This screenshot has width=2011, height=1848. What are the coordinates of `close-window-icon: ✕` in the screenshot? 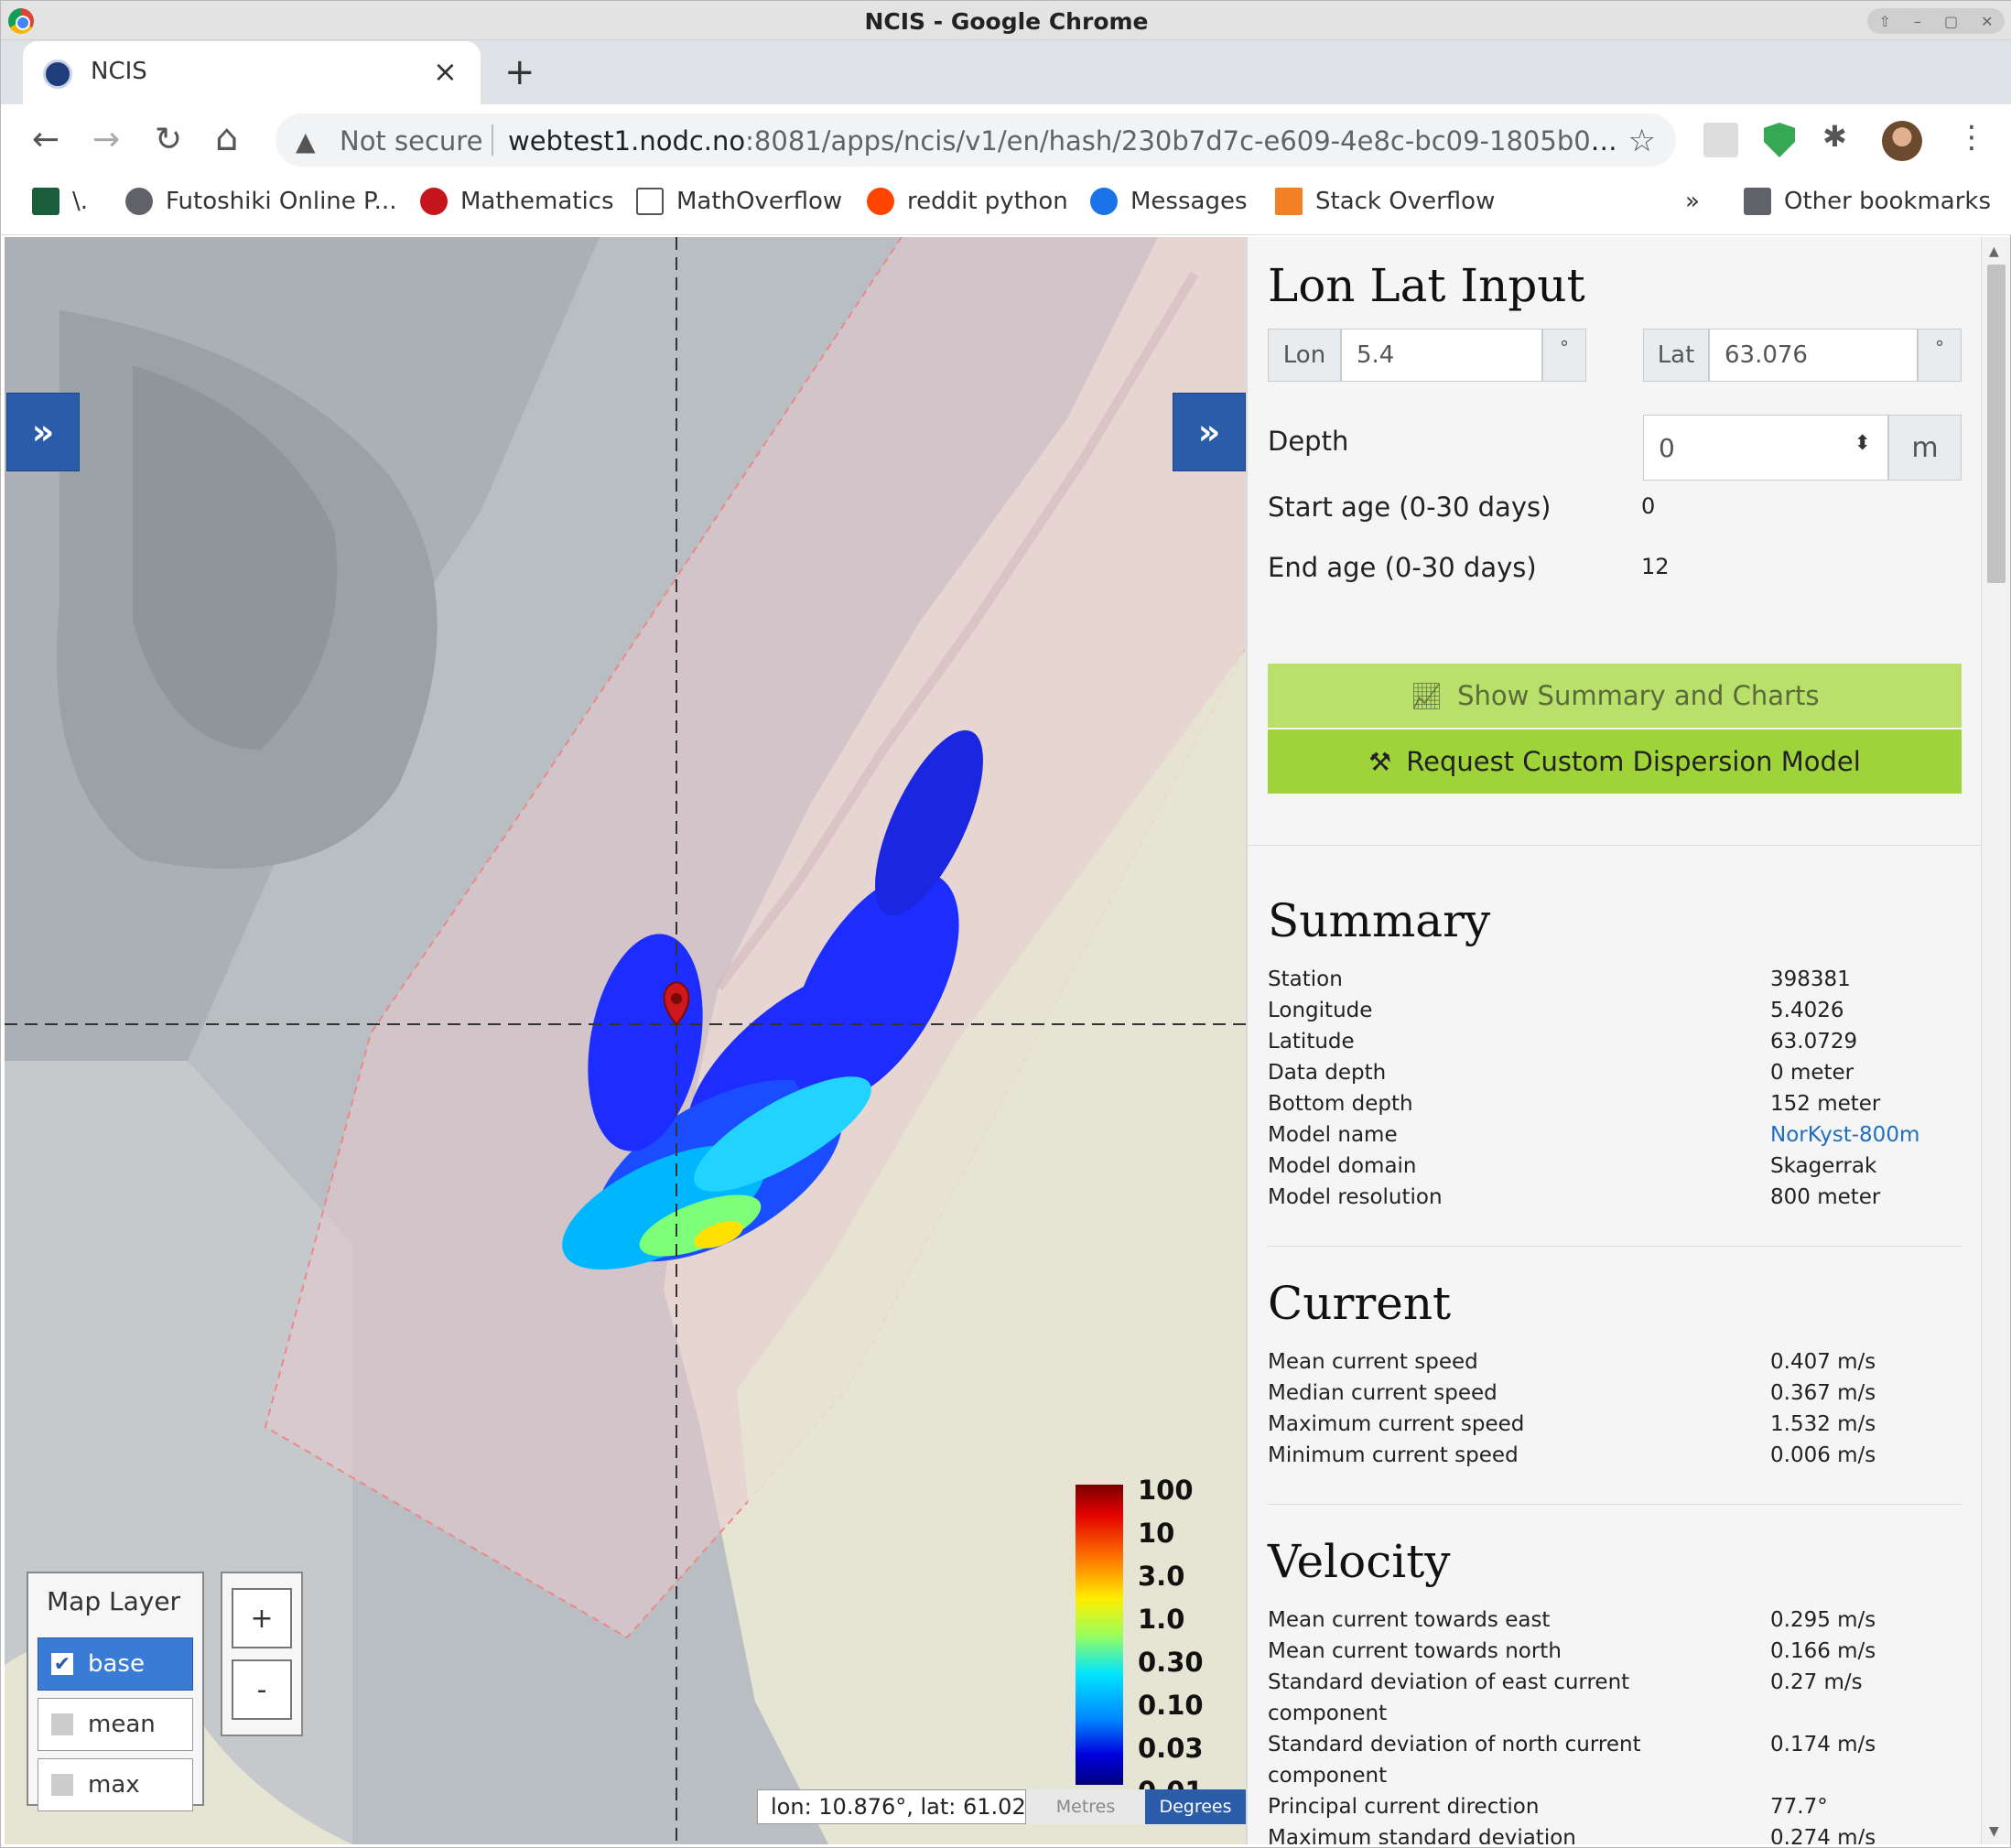 It's located at (1987, 21).